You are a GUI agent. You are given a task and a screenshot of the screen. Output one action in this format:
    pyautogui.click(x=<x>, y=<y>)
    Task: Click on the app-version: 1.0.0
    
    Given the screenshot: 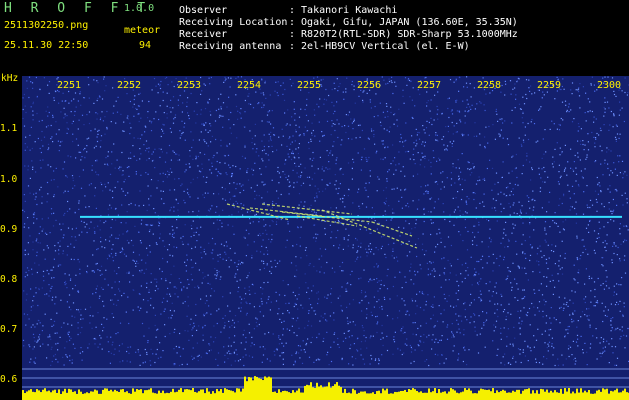 What is the action you would take?
    pyautogui.click(x=139, y=8)
    